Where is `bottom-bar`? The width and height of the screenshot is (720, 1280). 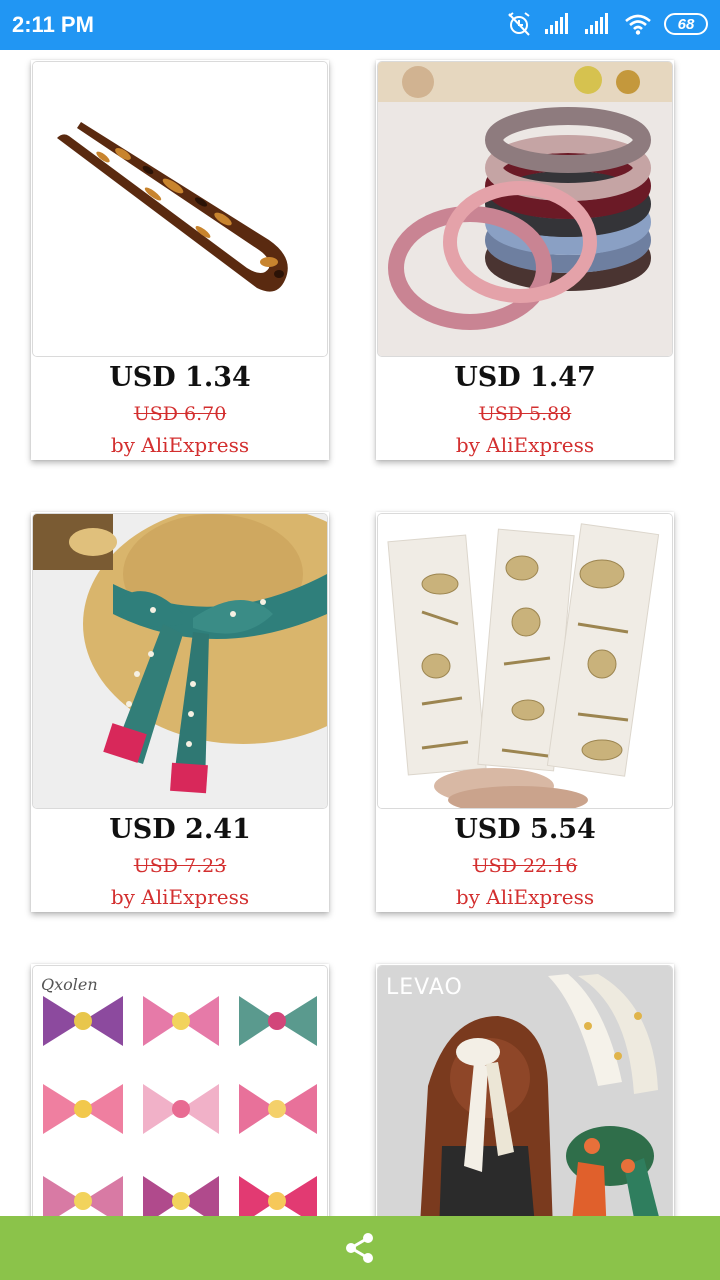
bottom-bar is located at coordinates (360, 1248).